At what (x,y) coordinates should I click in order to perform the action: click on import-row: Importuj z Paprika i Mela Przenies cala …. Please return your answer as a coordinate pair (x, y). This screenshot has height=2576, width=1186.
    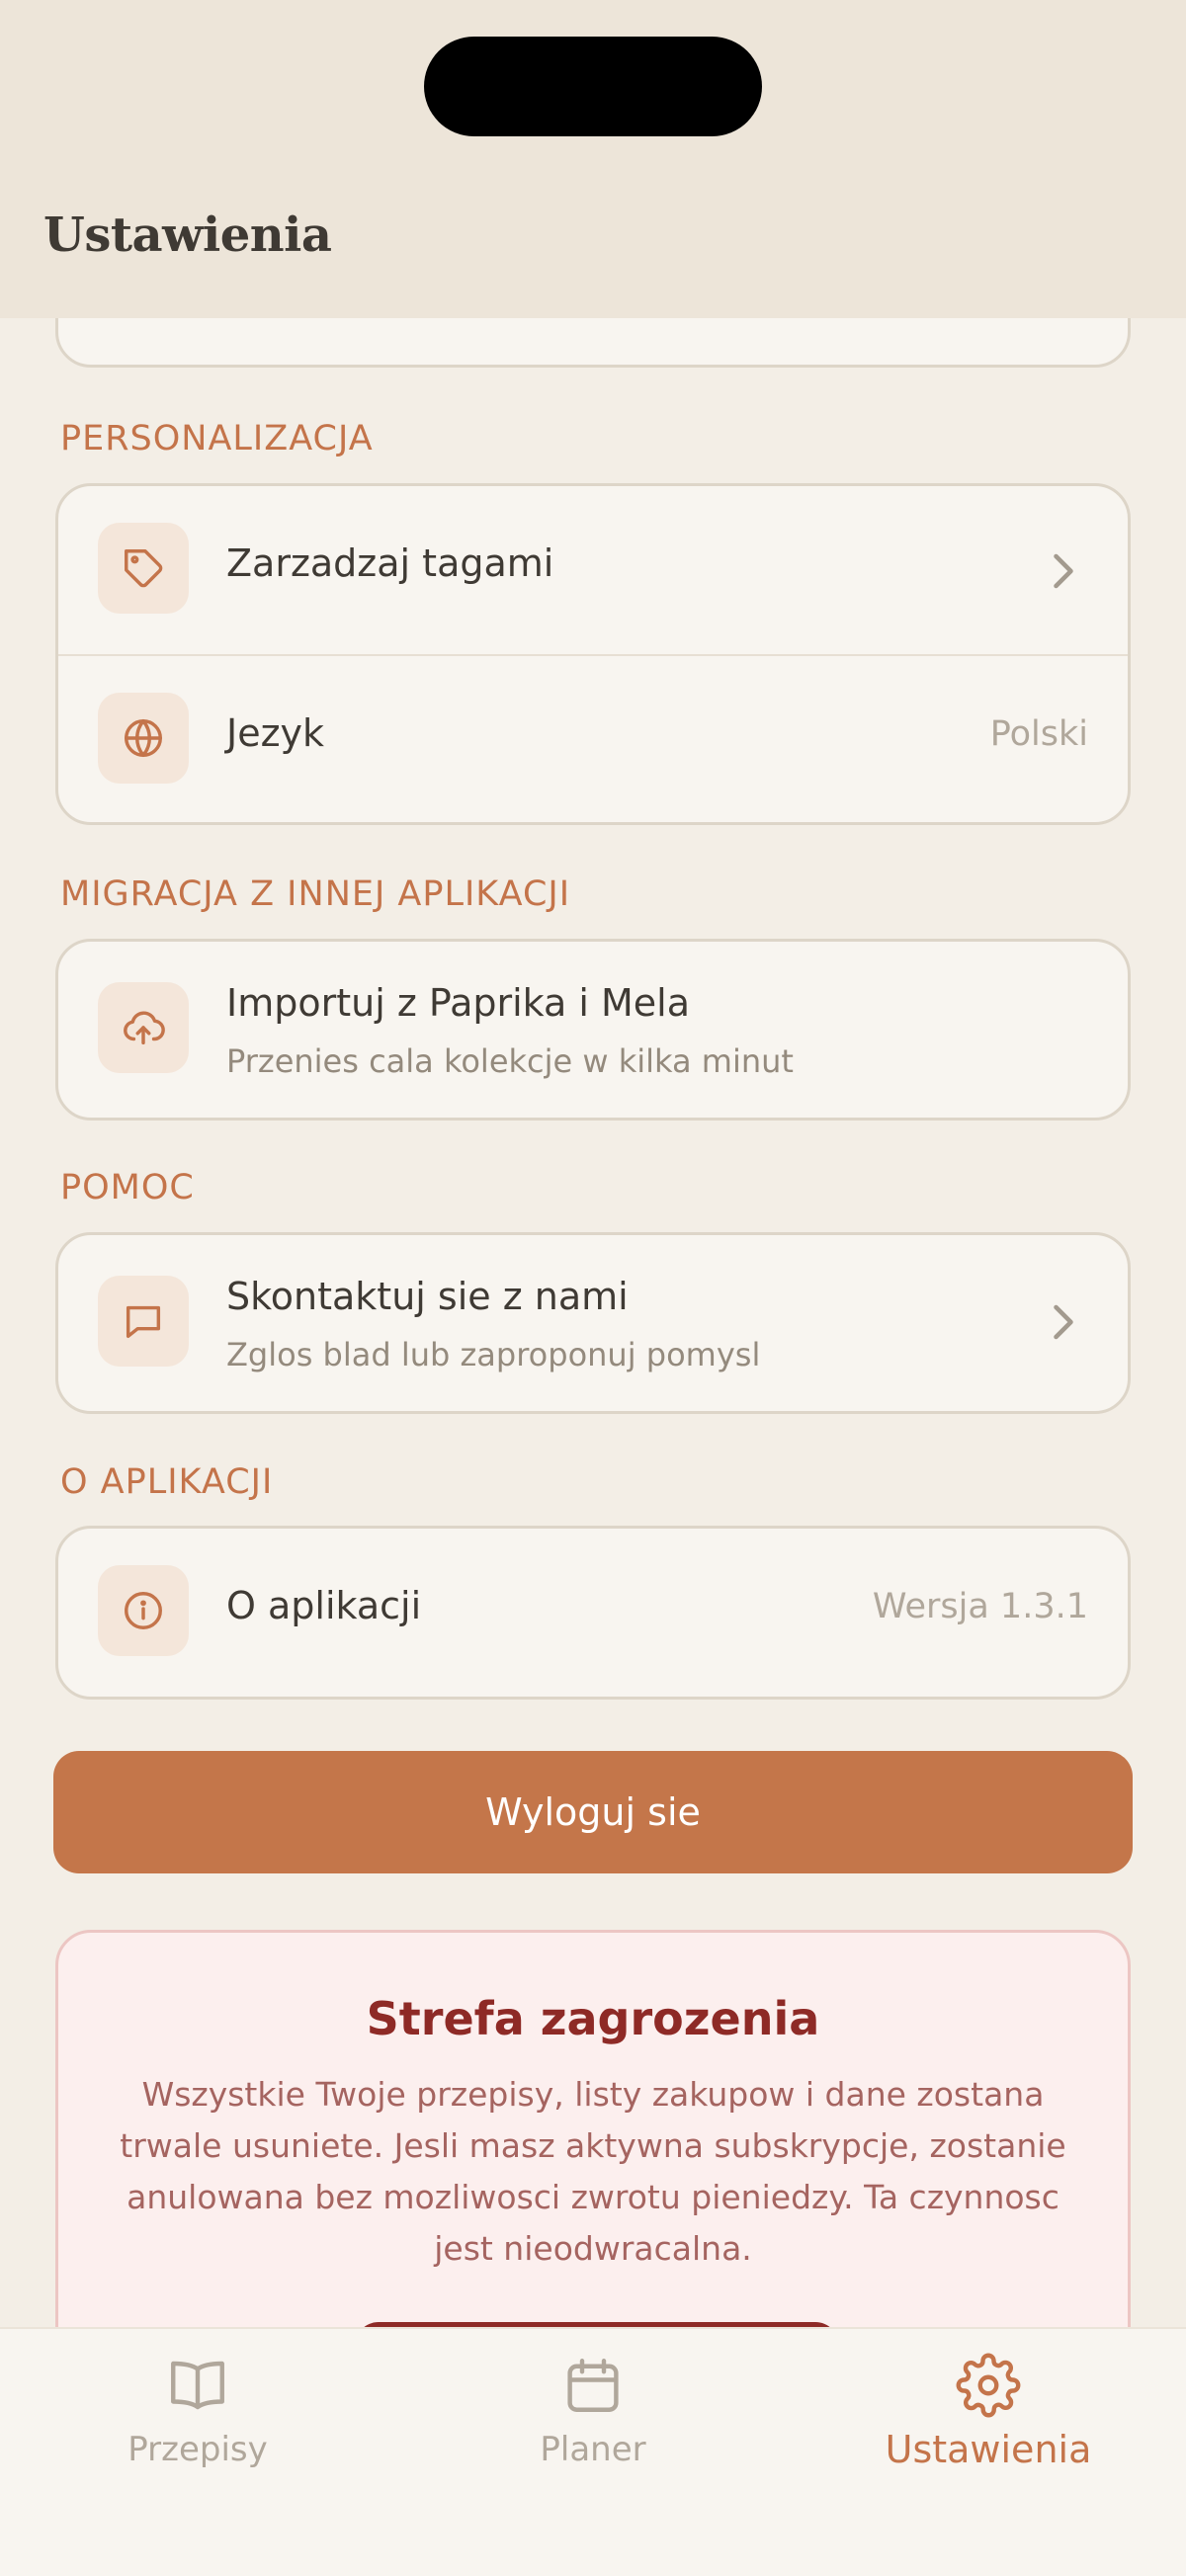
    Looking at the image, I should click on (593, 1030).